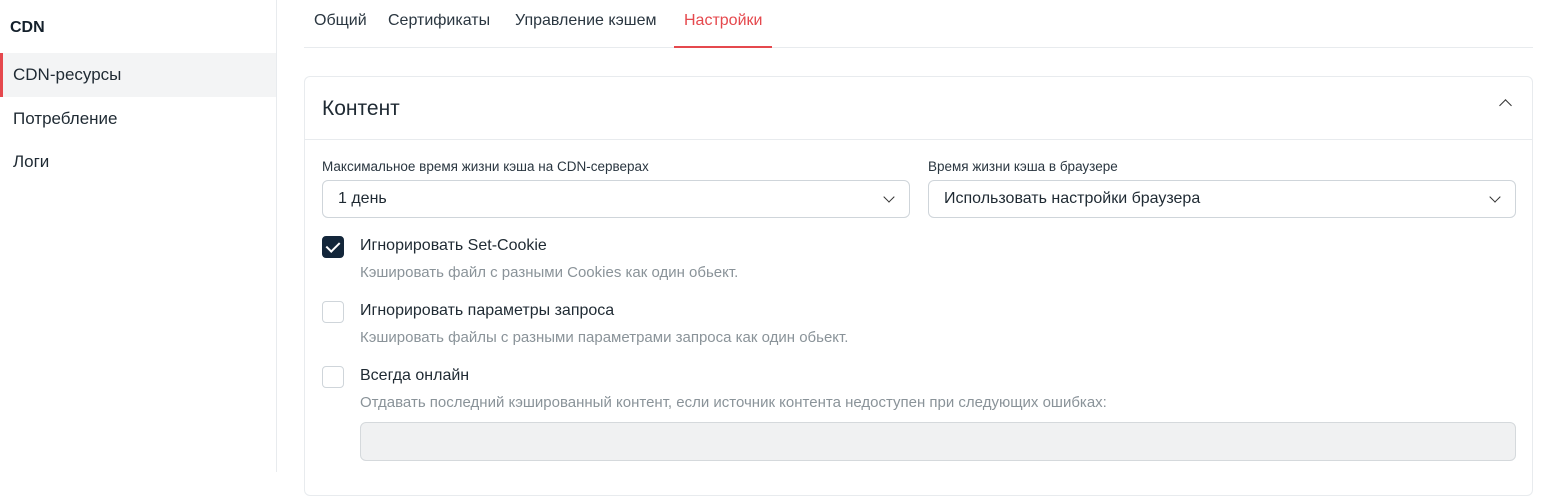 The height and width of the screenshot is (496, 1560). Describe the element at coordinates (333, 312) in the screenshot. I see `ignore-query-params-checkbox` at that location.